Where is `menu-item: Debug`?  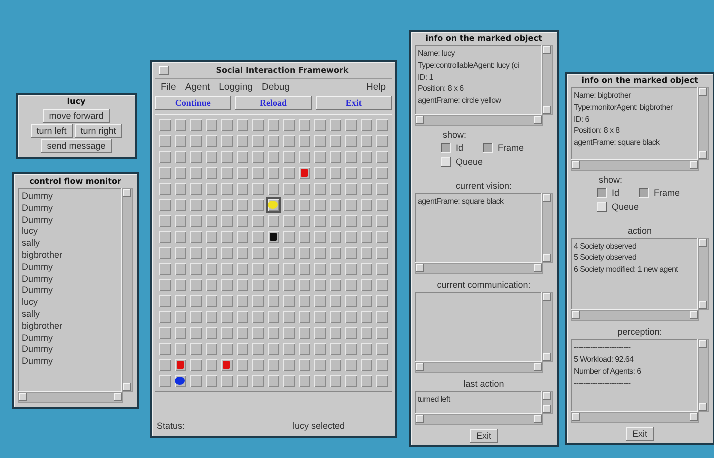
menu-item: Debug is located at coordinates (276, 87).